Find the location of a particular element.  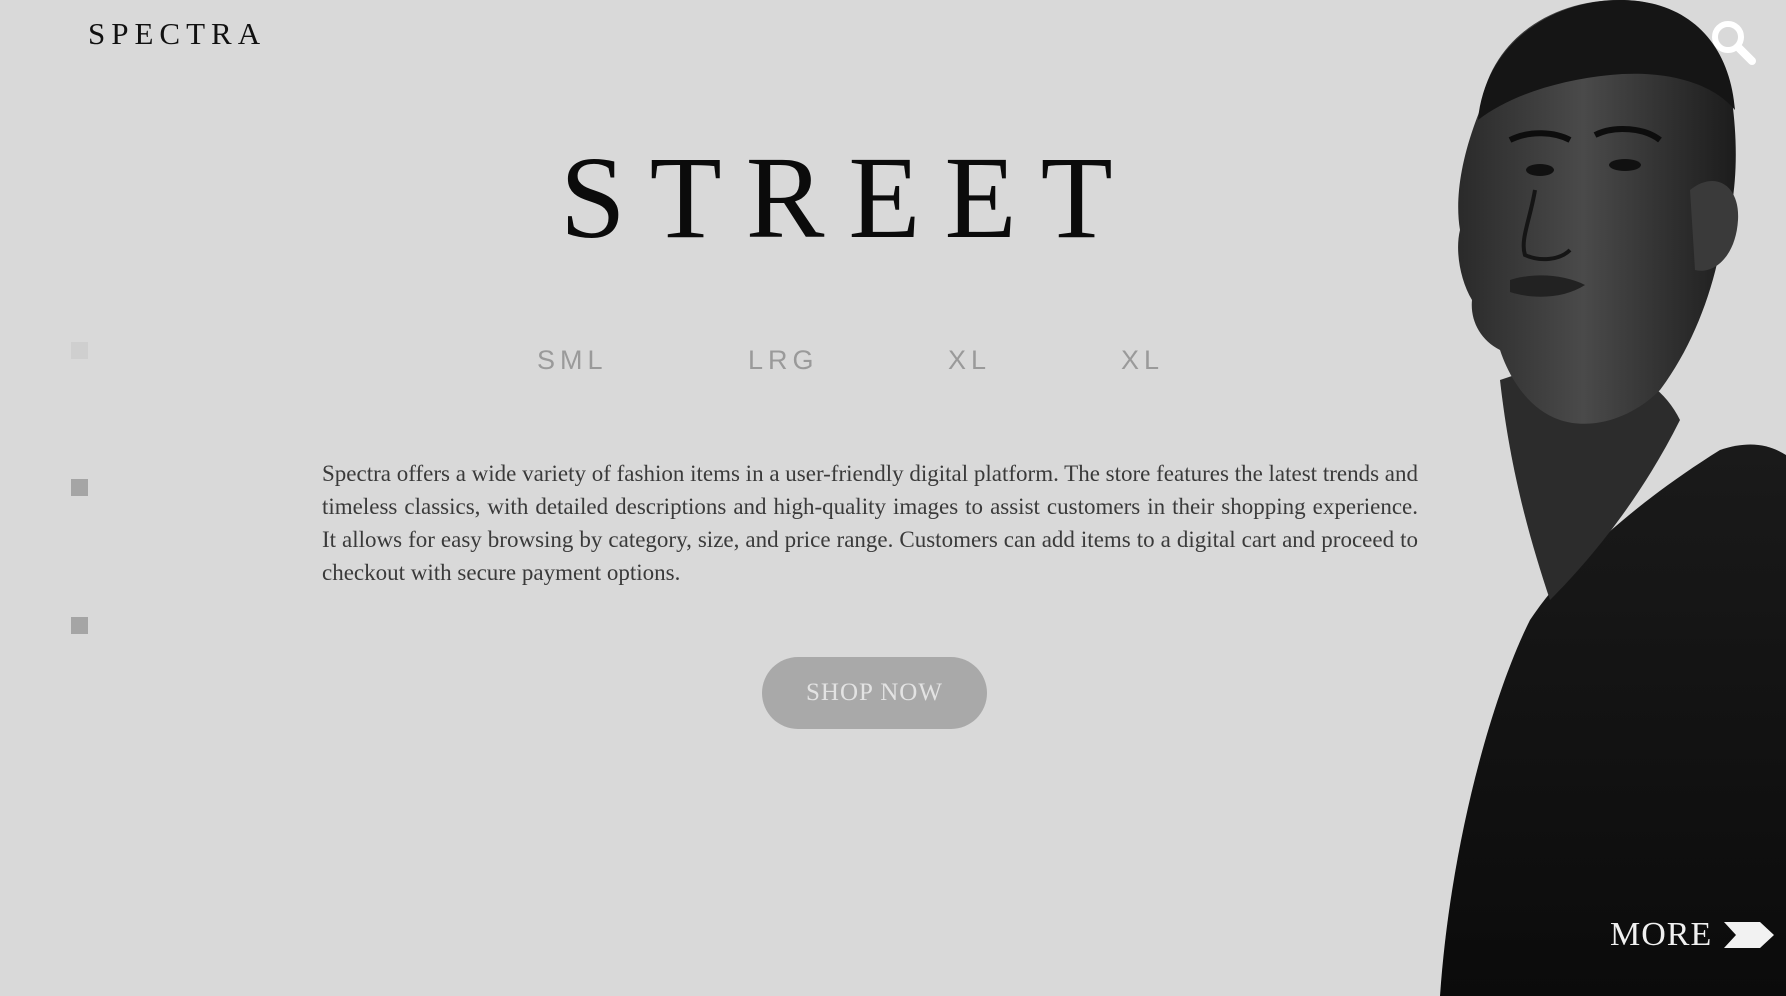

hero-title: STREET is located at coordinates (848, 197).